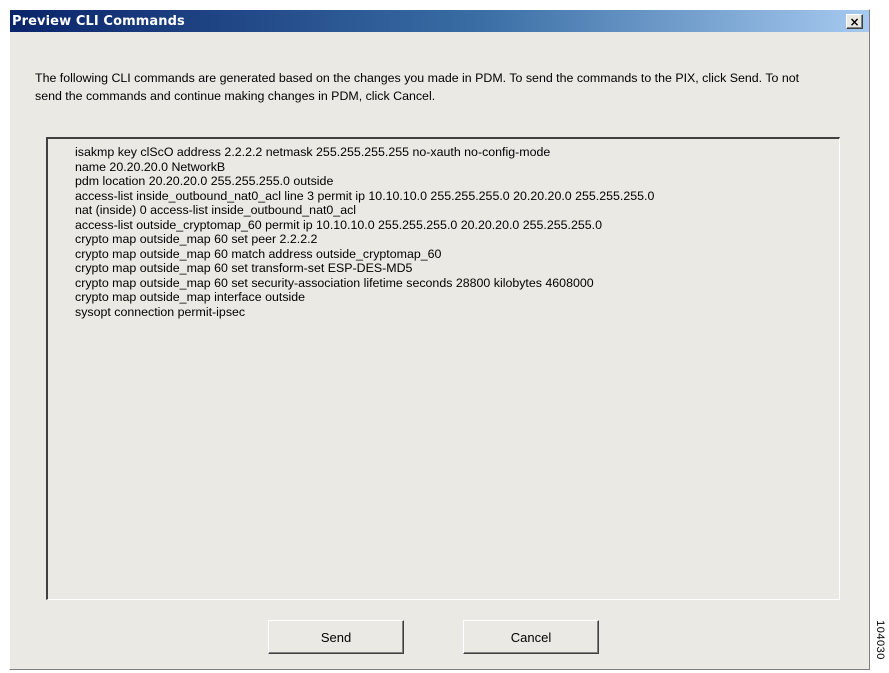  I want to click on command-line: sysopt connection permit-ipsec, so click(160, 311).